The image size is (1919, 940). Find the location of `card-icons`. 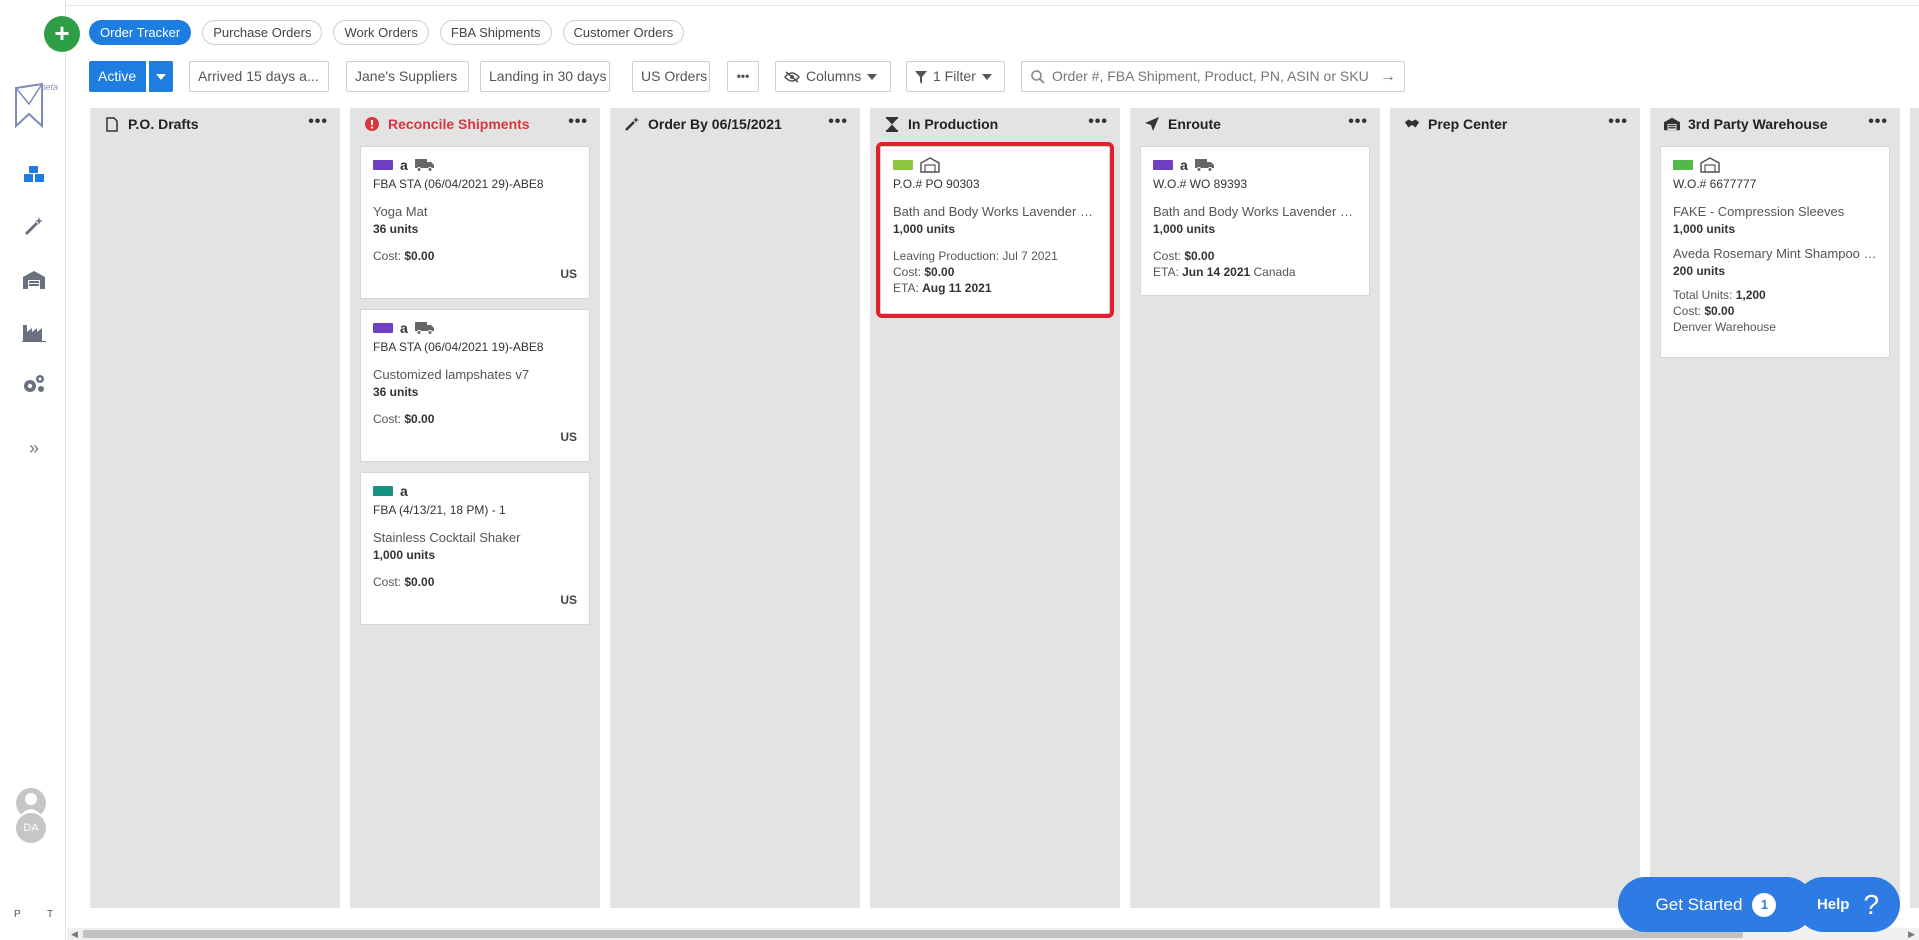

card-icons is located at coordinates (995, 165).